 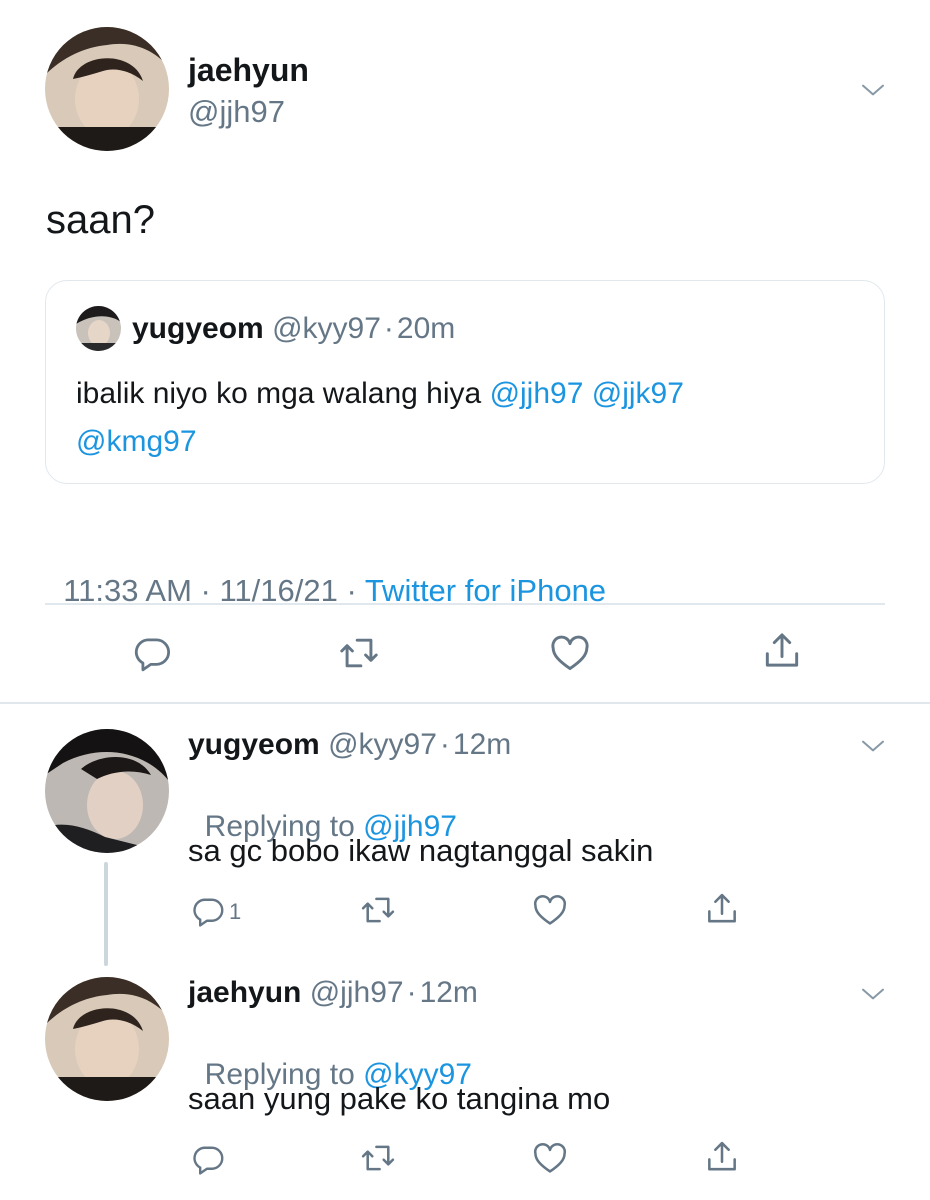 What do you see at coordinates (254, 744) in the screenshot?
I see `display-name: yugyeom` at bounding box center [254, 744].